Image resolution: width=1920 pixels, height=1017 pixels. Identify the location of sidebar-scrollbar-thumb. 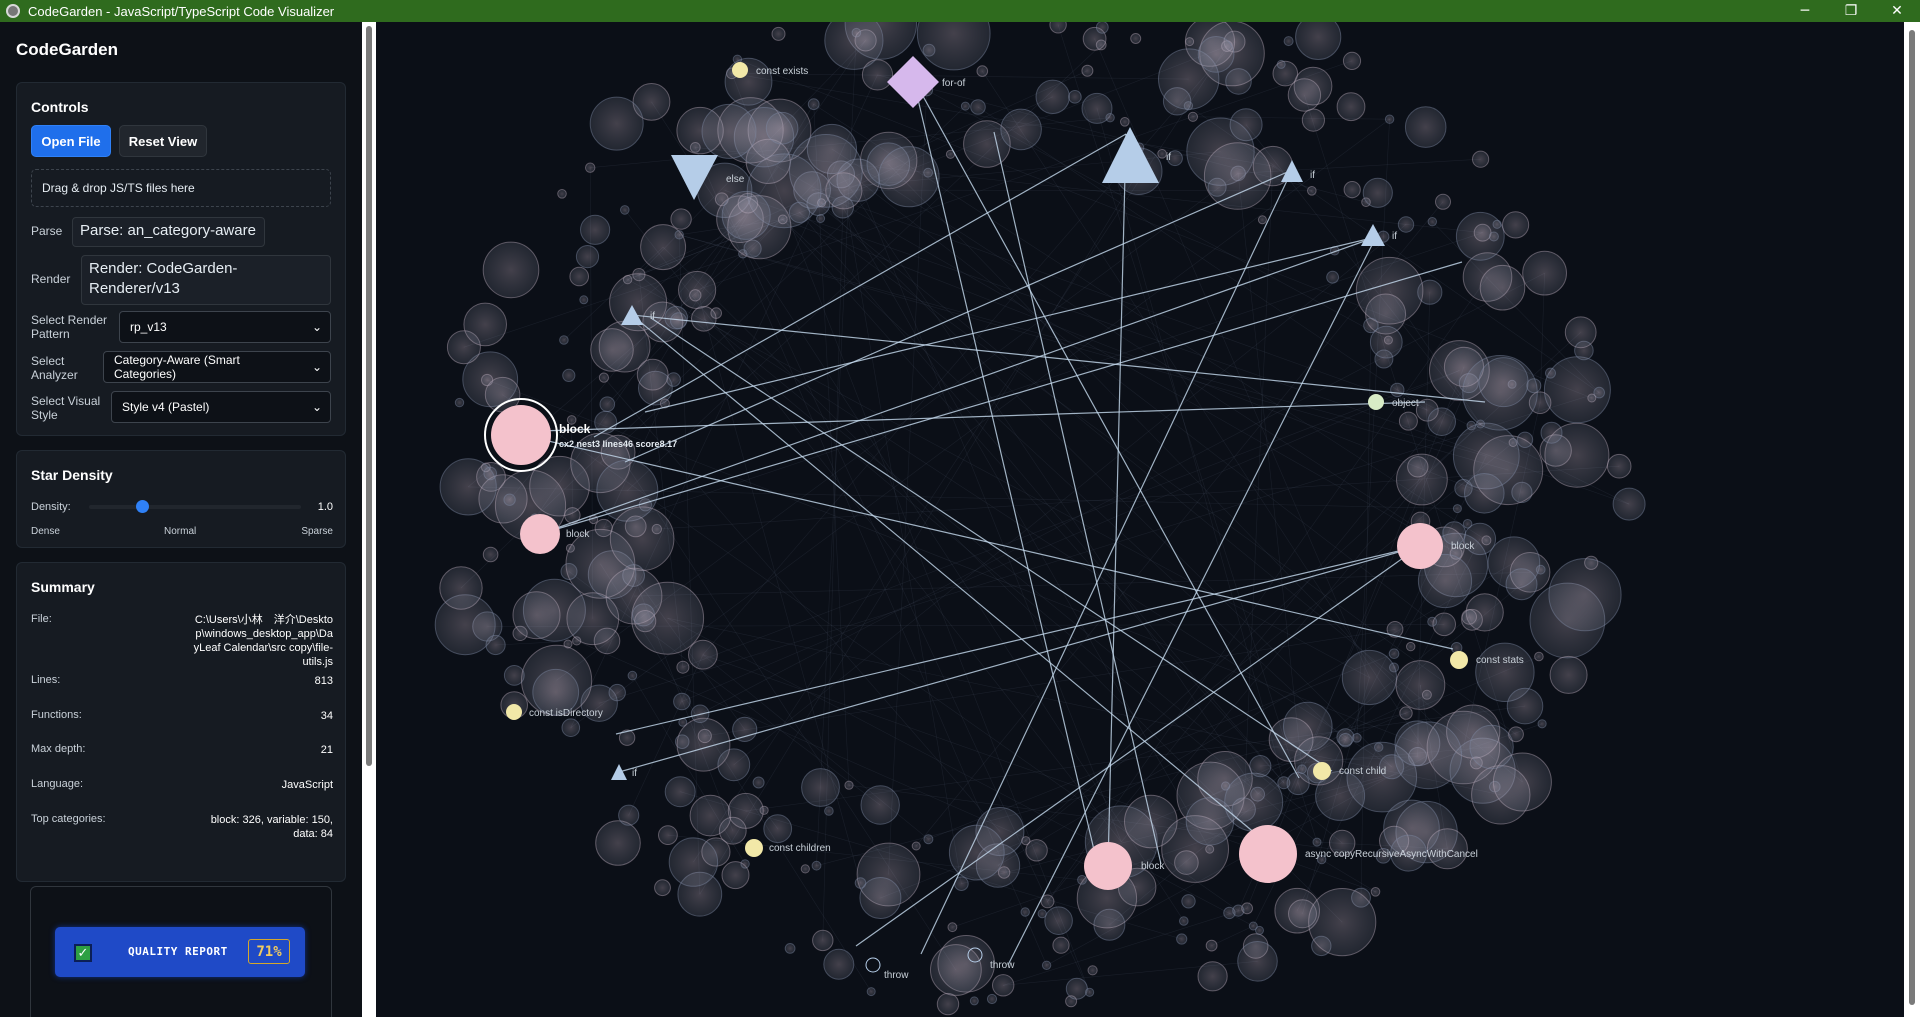
(369, 396).